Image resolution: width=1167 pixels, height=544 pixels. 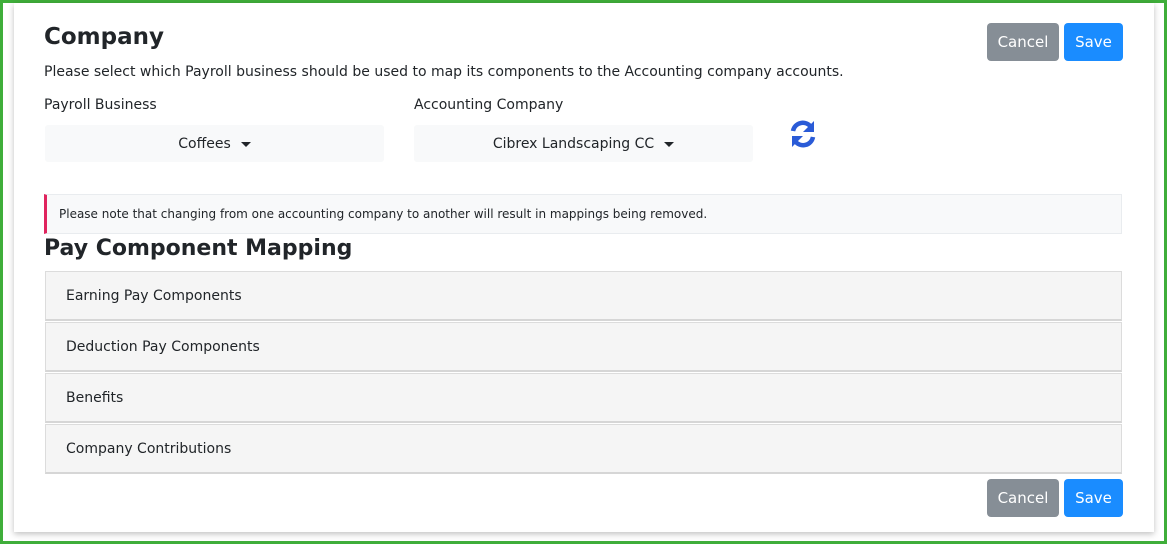 What do you see at coordinates (803, 134) in the screenshot?
I see `refresh-icon` at bounding box center [803, 134].